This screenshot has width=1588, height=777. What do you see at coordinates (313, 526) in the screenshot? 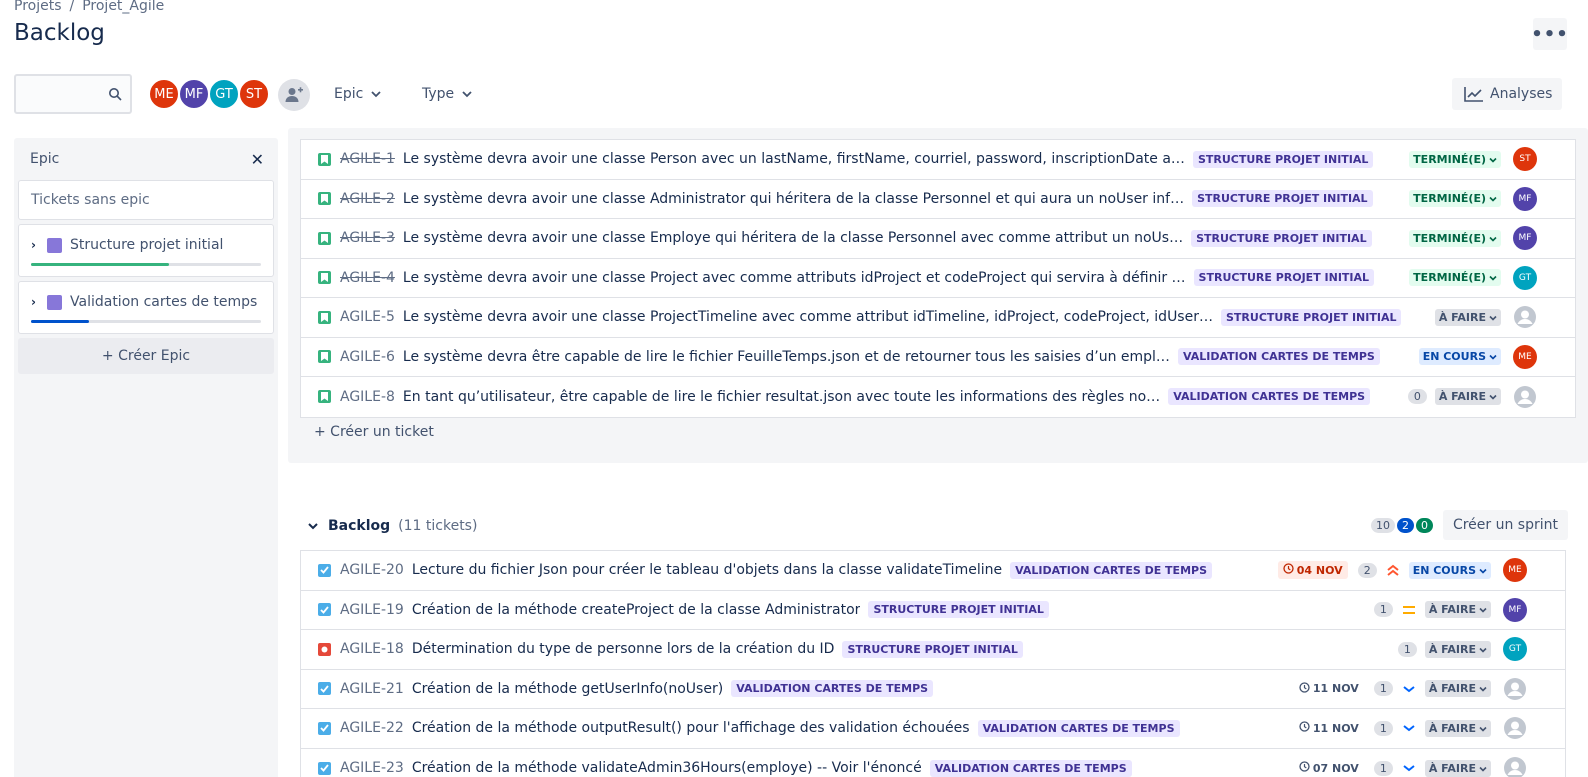
I see `chevron-down-icon` at bounding box center [313, 526].